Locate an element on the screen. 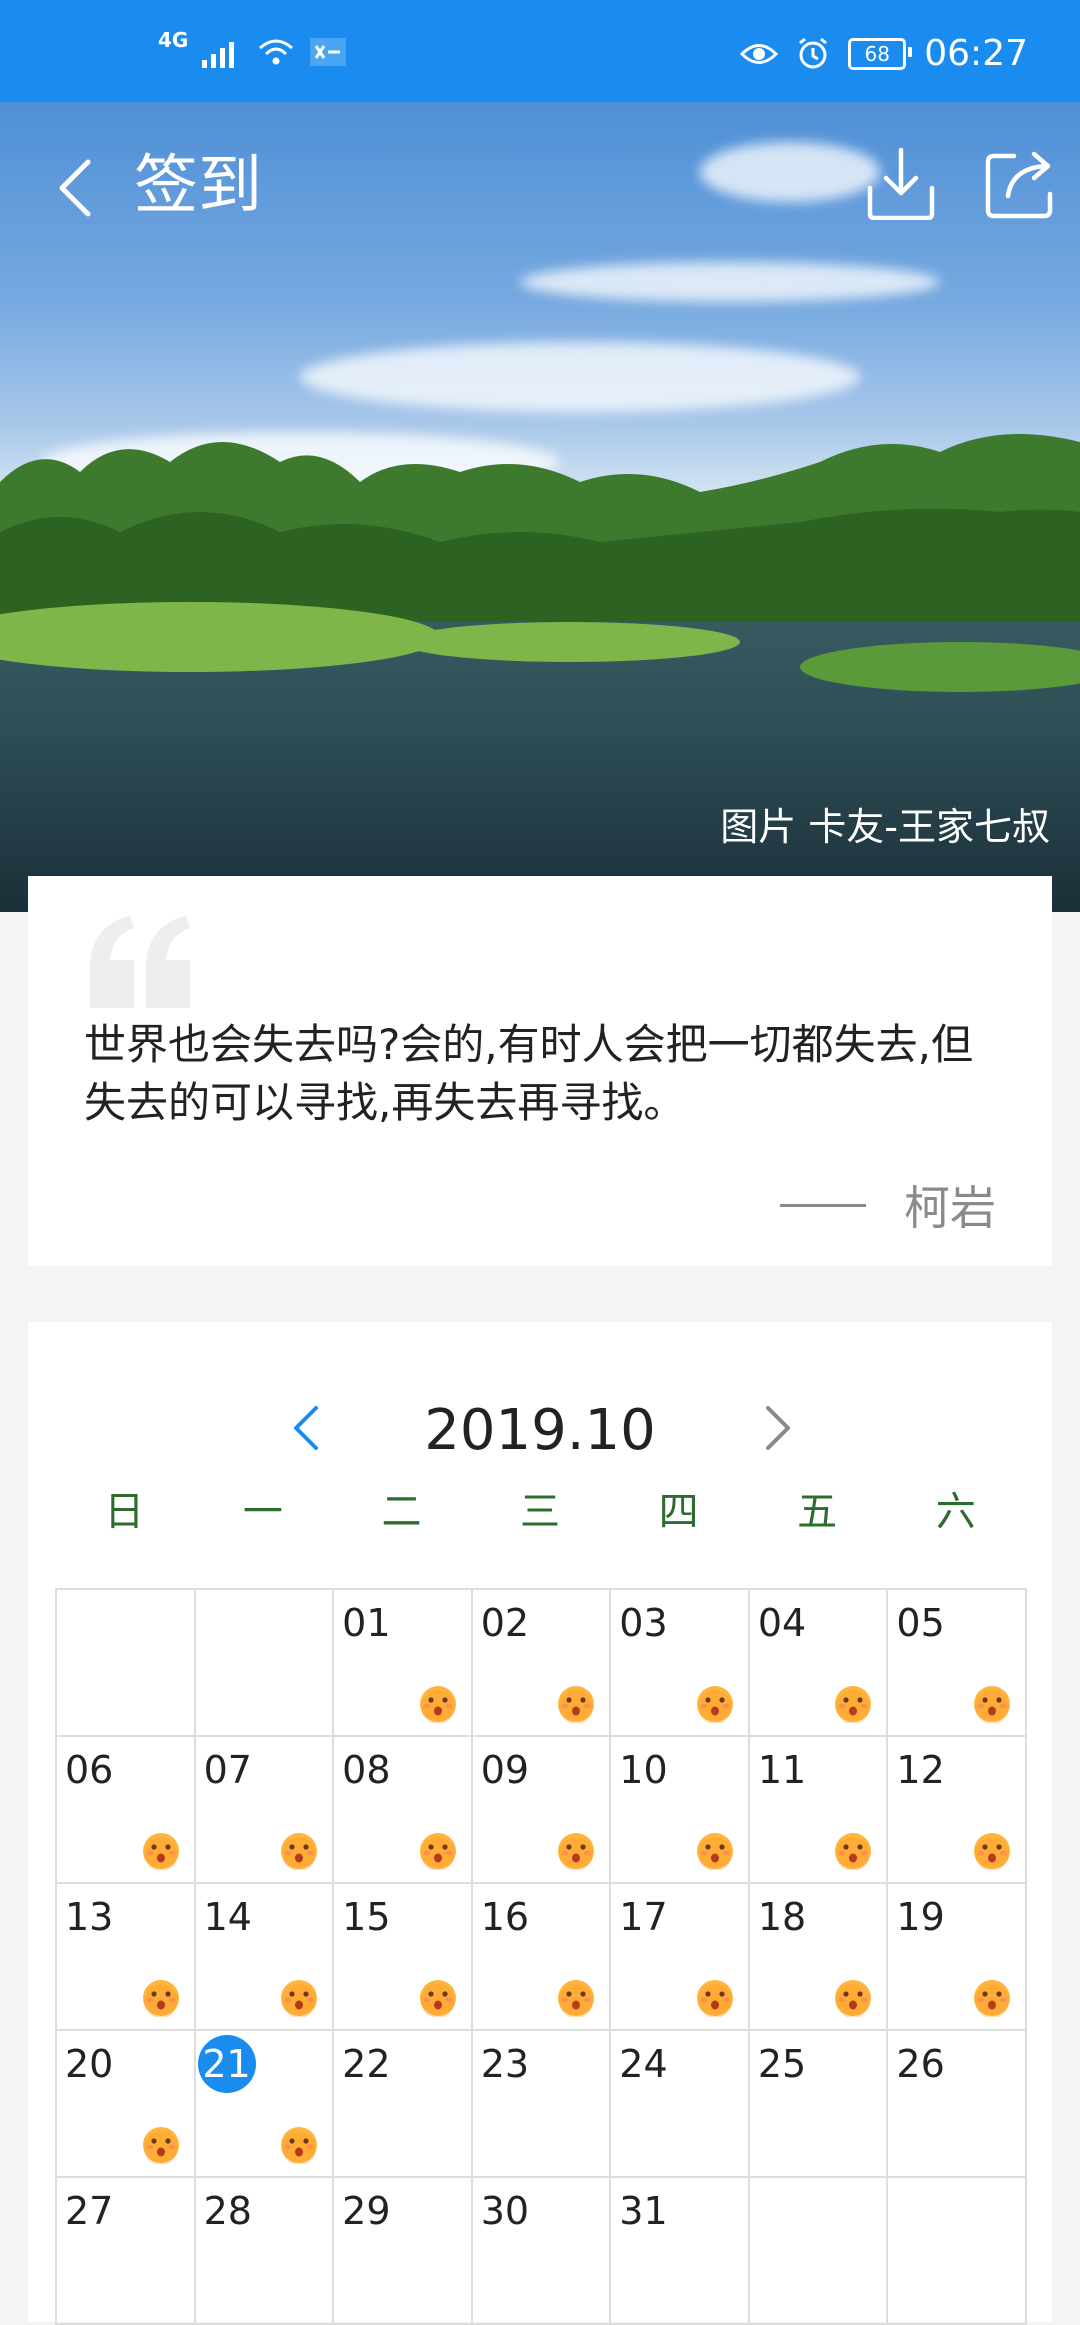  signal-icon is located at coordinates (218, 55).